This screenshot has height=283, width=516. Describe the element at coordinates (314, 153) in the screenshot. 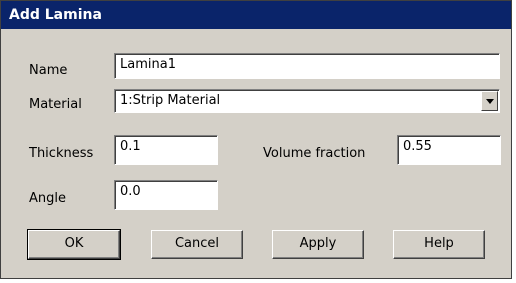

I see `volume-fraction-label: Volume fraction` at that location.